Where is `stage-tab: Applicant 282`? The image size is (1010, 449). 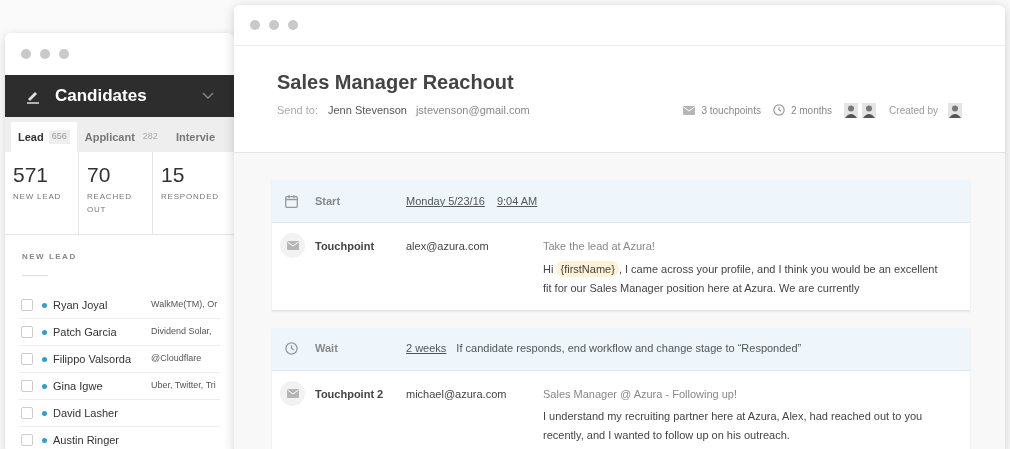
stage-tab: Applicant 282 is located at coordinates (122, 137).